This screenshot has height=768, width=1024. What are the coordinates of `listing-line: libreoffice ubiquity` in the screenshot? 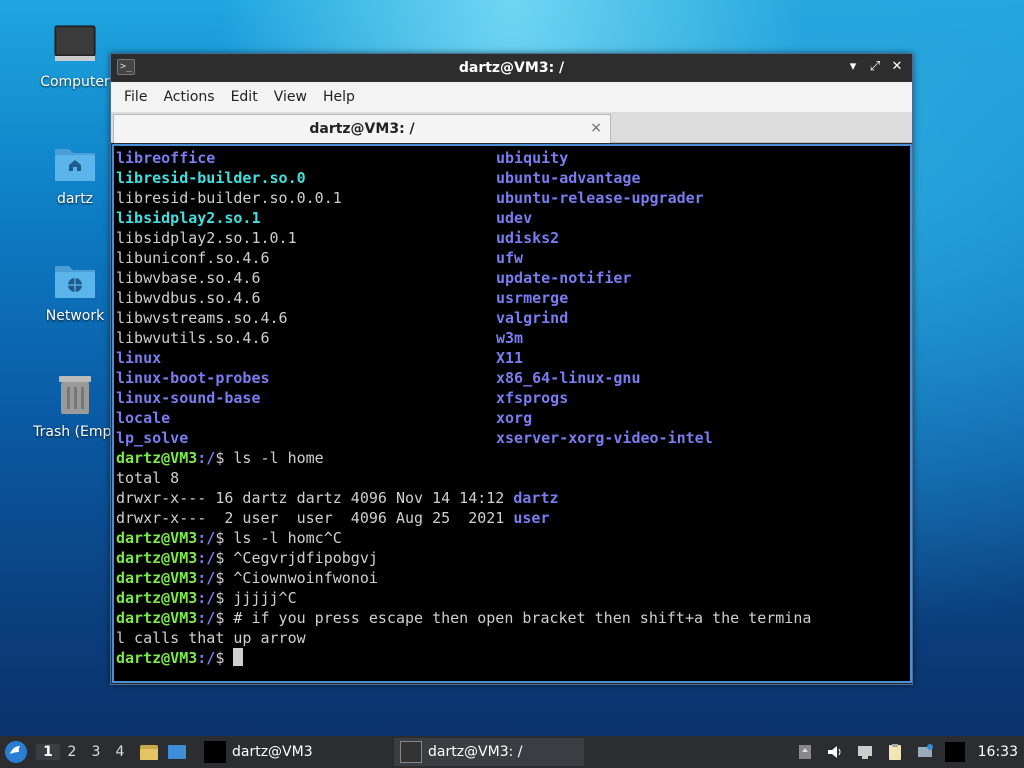 It's located at (513, 158).